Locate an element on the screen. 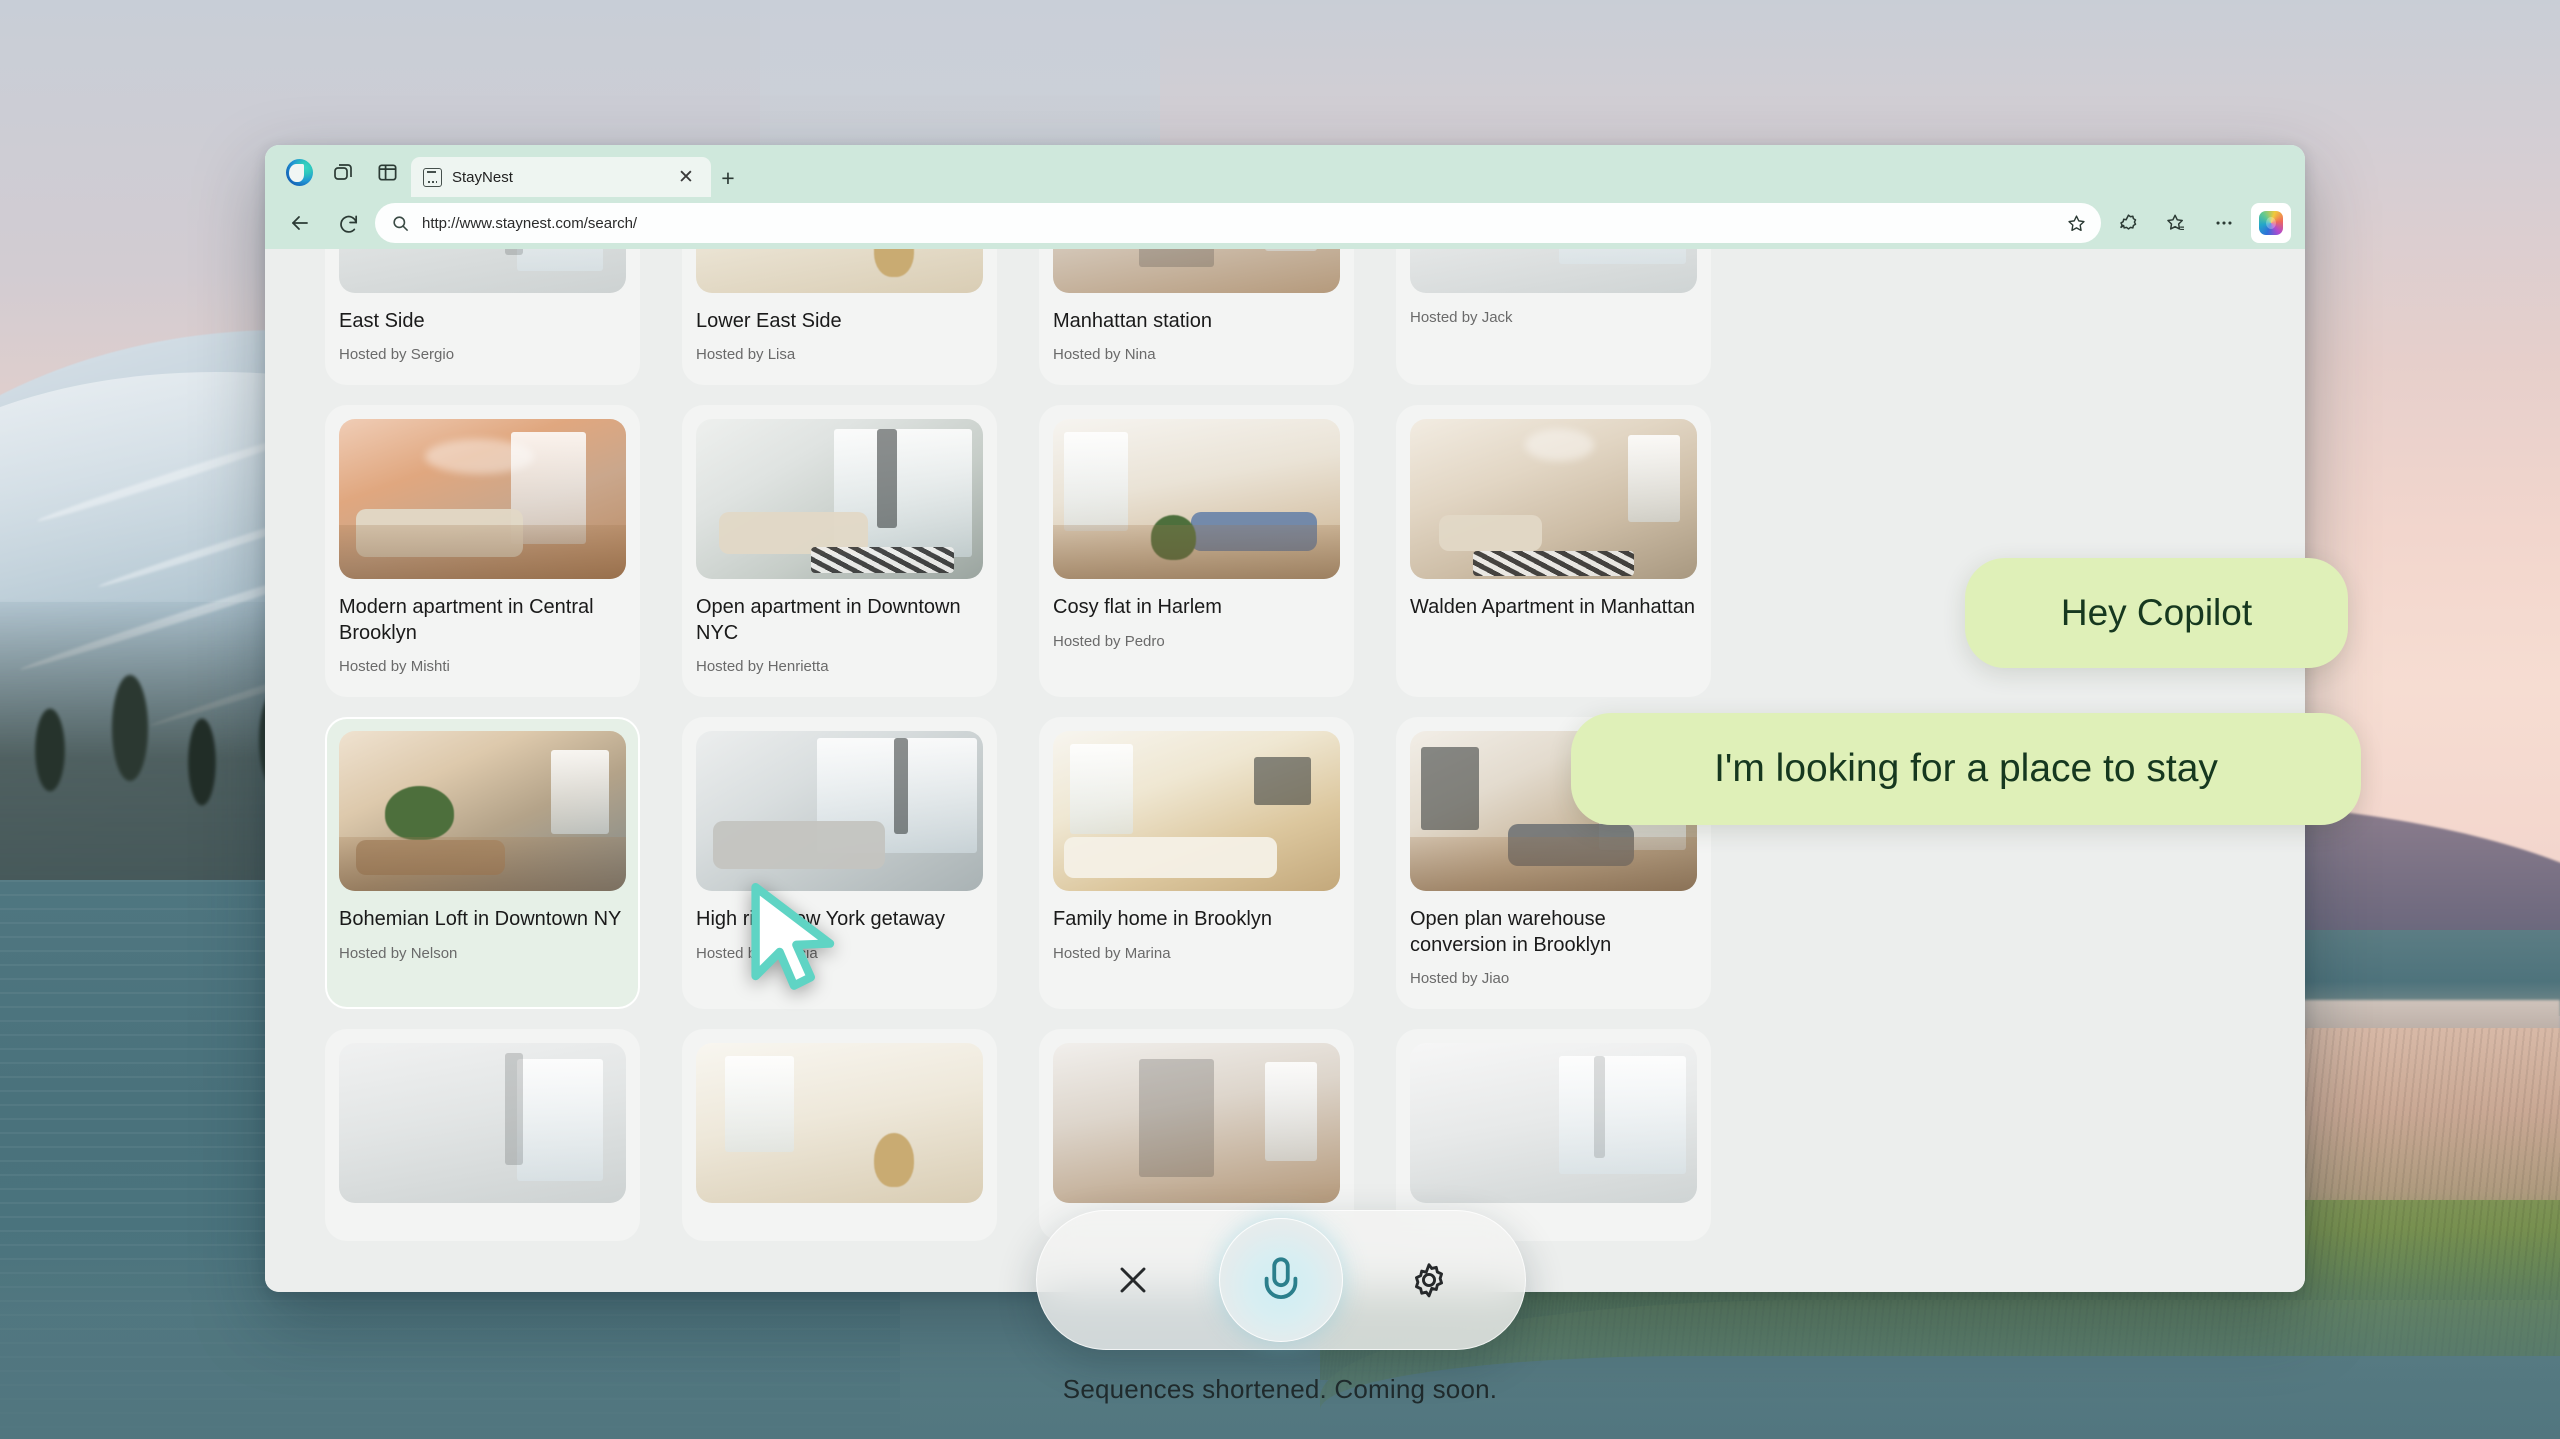 This screenshot has height=1439, width=2560. listing-host: Hosted by Lisa is located at coordinates (746, 355).